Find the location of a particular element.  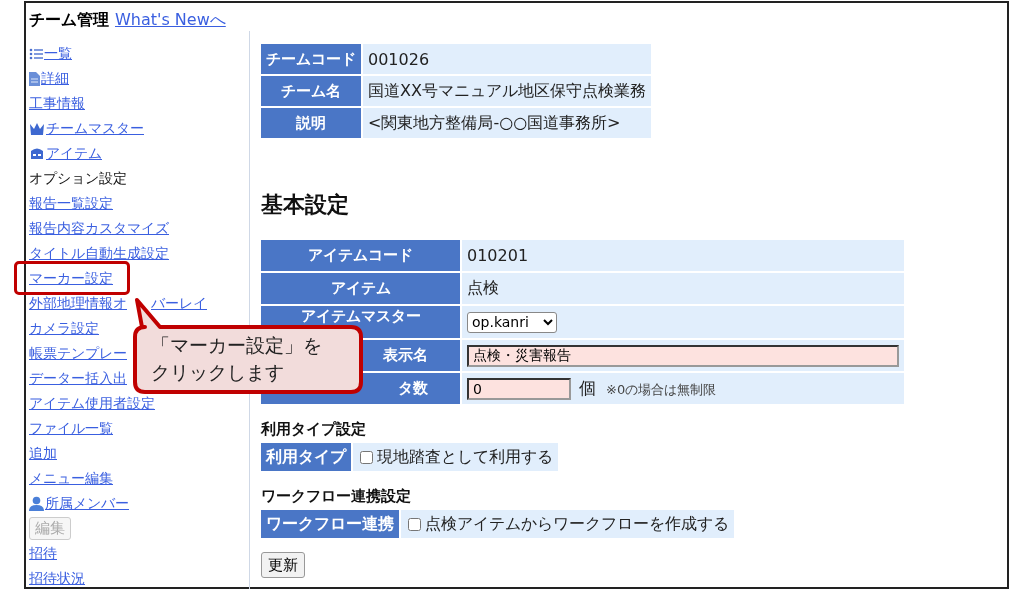

field-label: アイテムコード is located at coordinates (360, 255).